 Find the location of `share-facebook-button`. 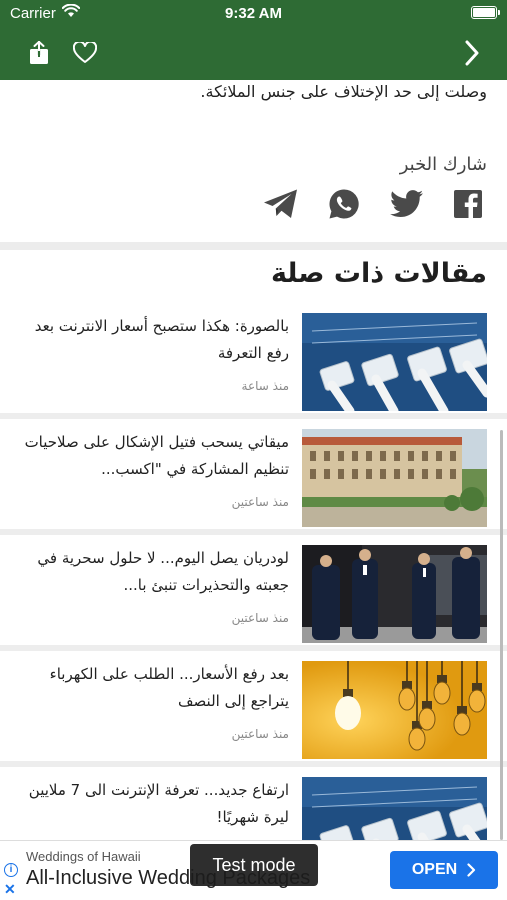

share-facebook-button is located at coordinates (468, 204).